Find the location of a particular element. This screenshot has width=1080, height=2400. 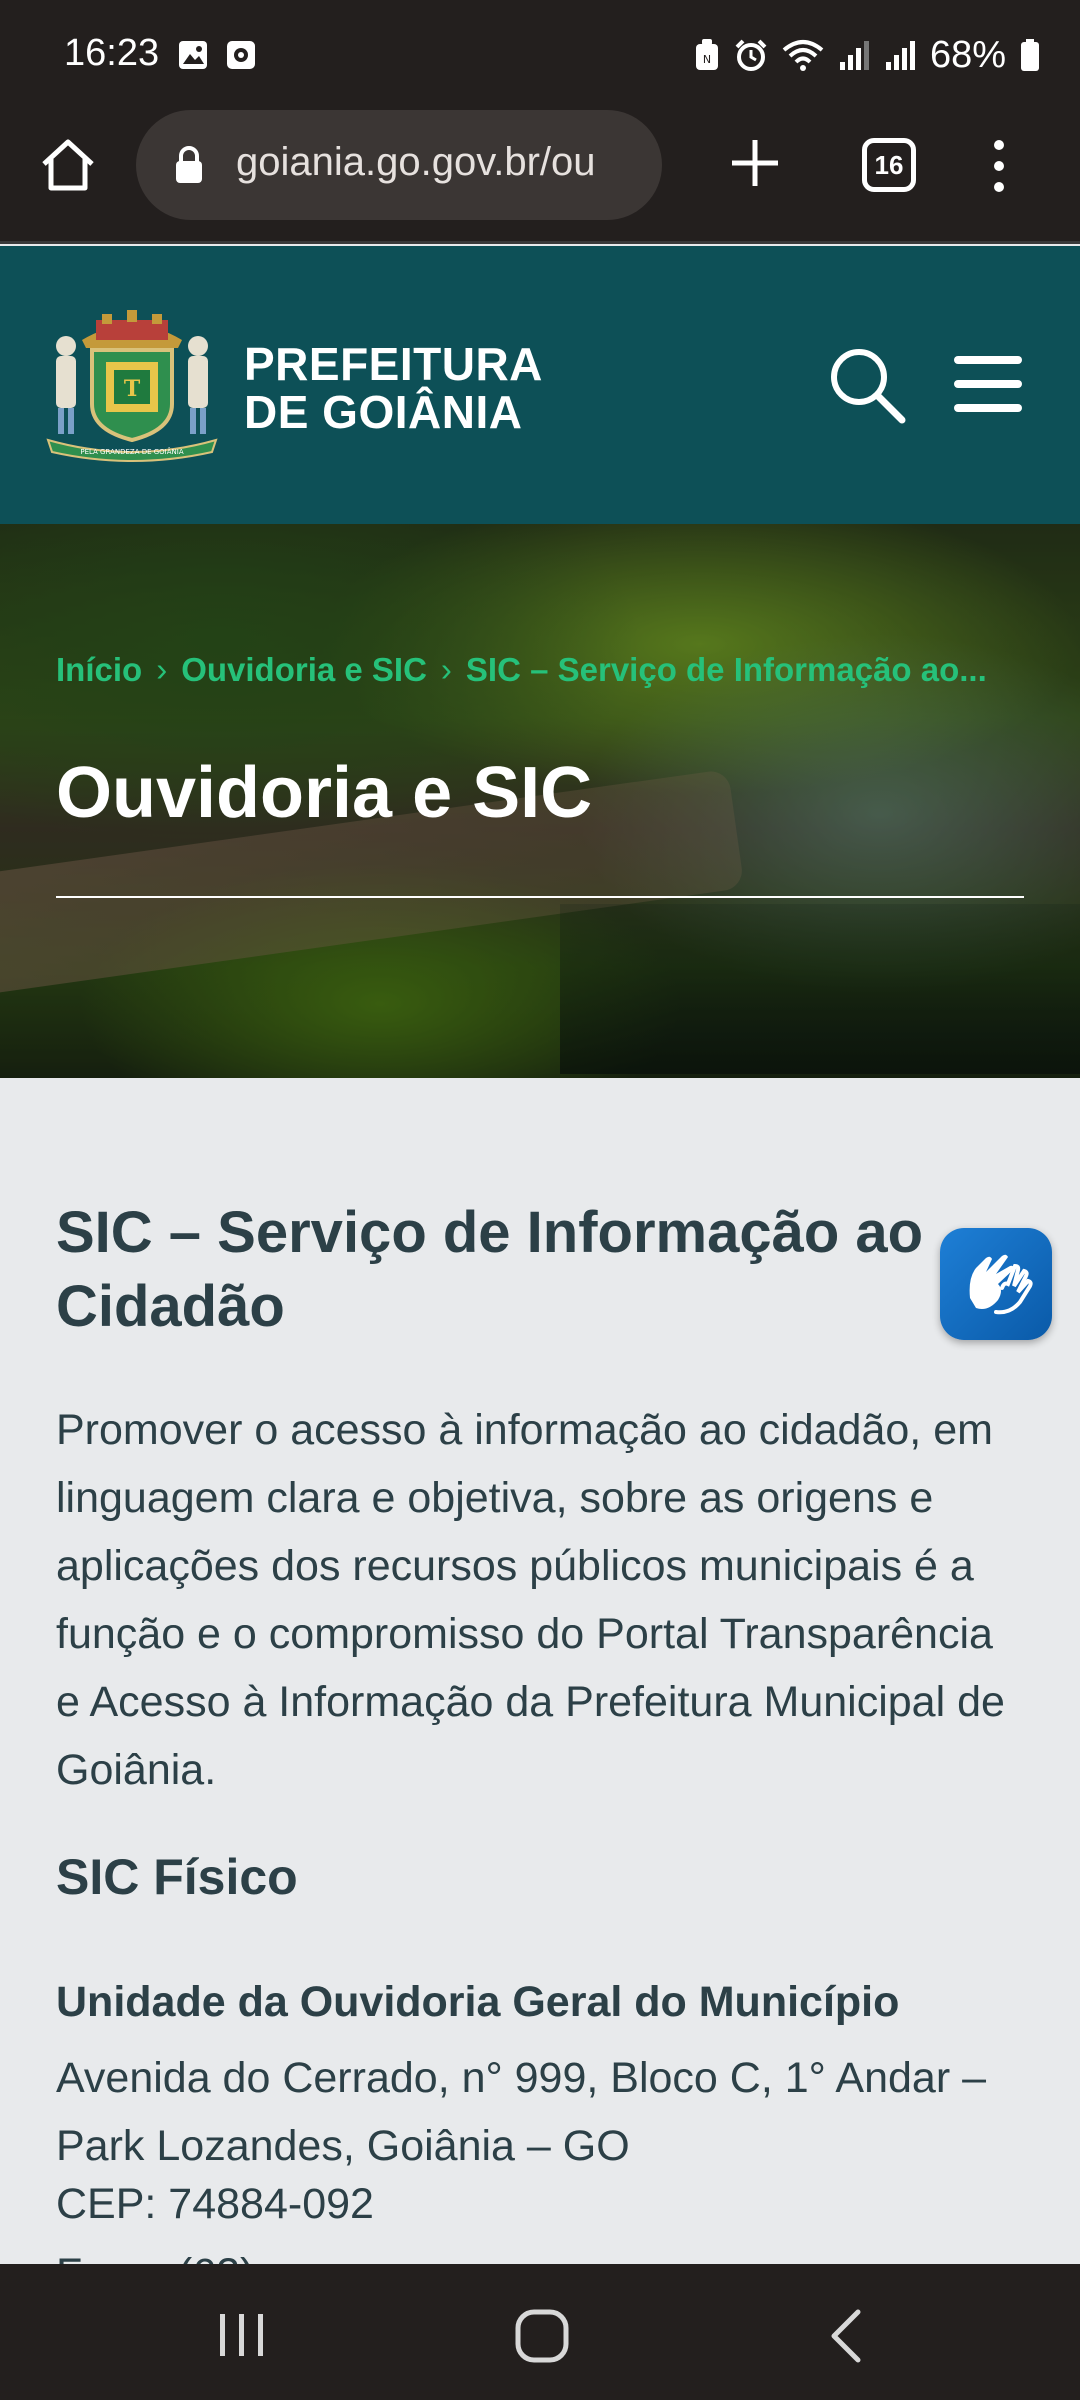

unit-name: Unidade da Ouvidoria Geral do Município is located at coordinates (478, 2002).